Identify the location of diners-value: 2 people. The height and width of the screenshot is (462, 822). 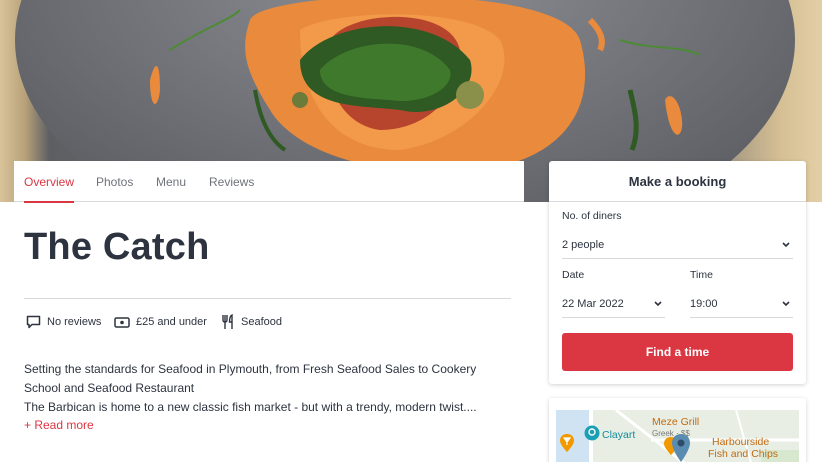
(583, 245).